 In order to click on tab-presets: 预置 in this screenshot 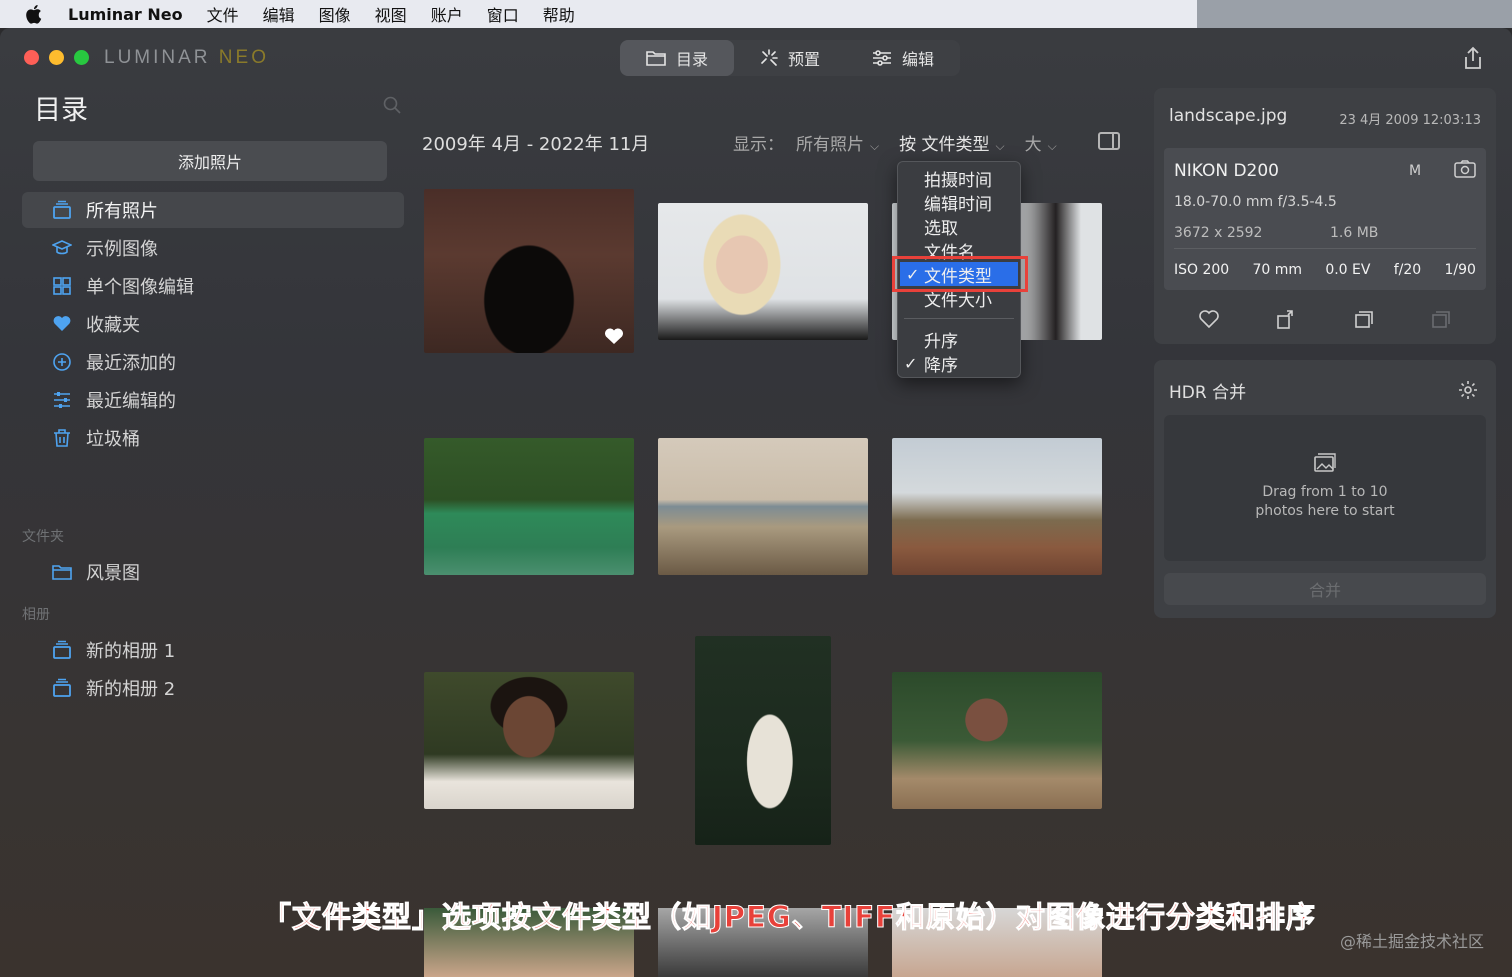, I will do `click(790, 58)`.